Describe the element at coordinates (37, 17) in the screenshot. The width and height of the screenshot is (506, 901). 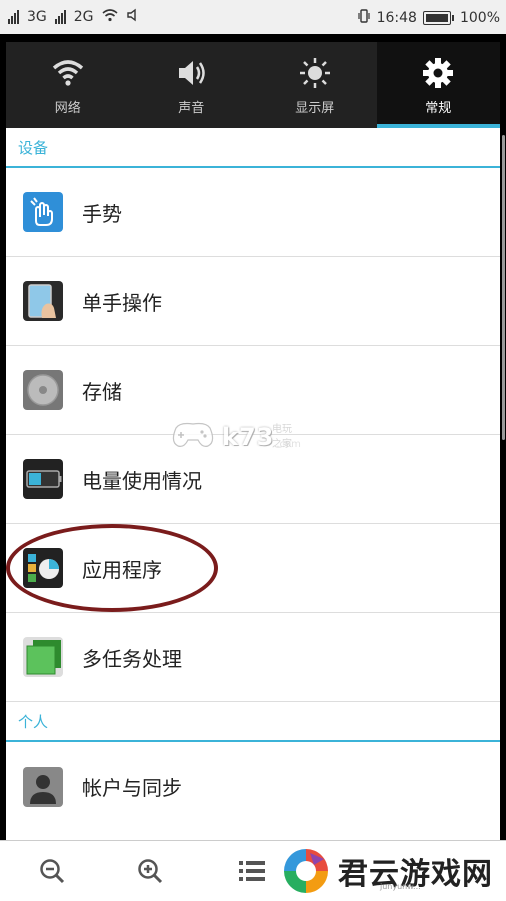
I see `network-type-1: 3G` at that location.